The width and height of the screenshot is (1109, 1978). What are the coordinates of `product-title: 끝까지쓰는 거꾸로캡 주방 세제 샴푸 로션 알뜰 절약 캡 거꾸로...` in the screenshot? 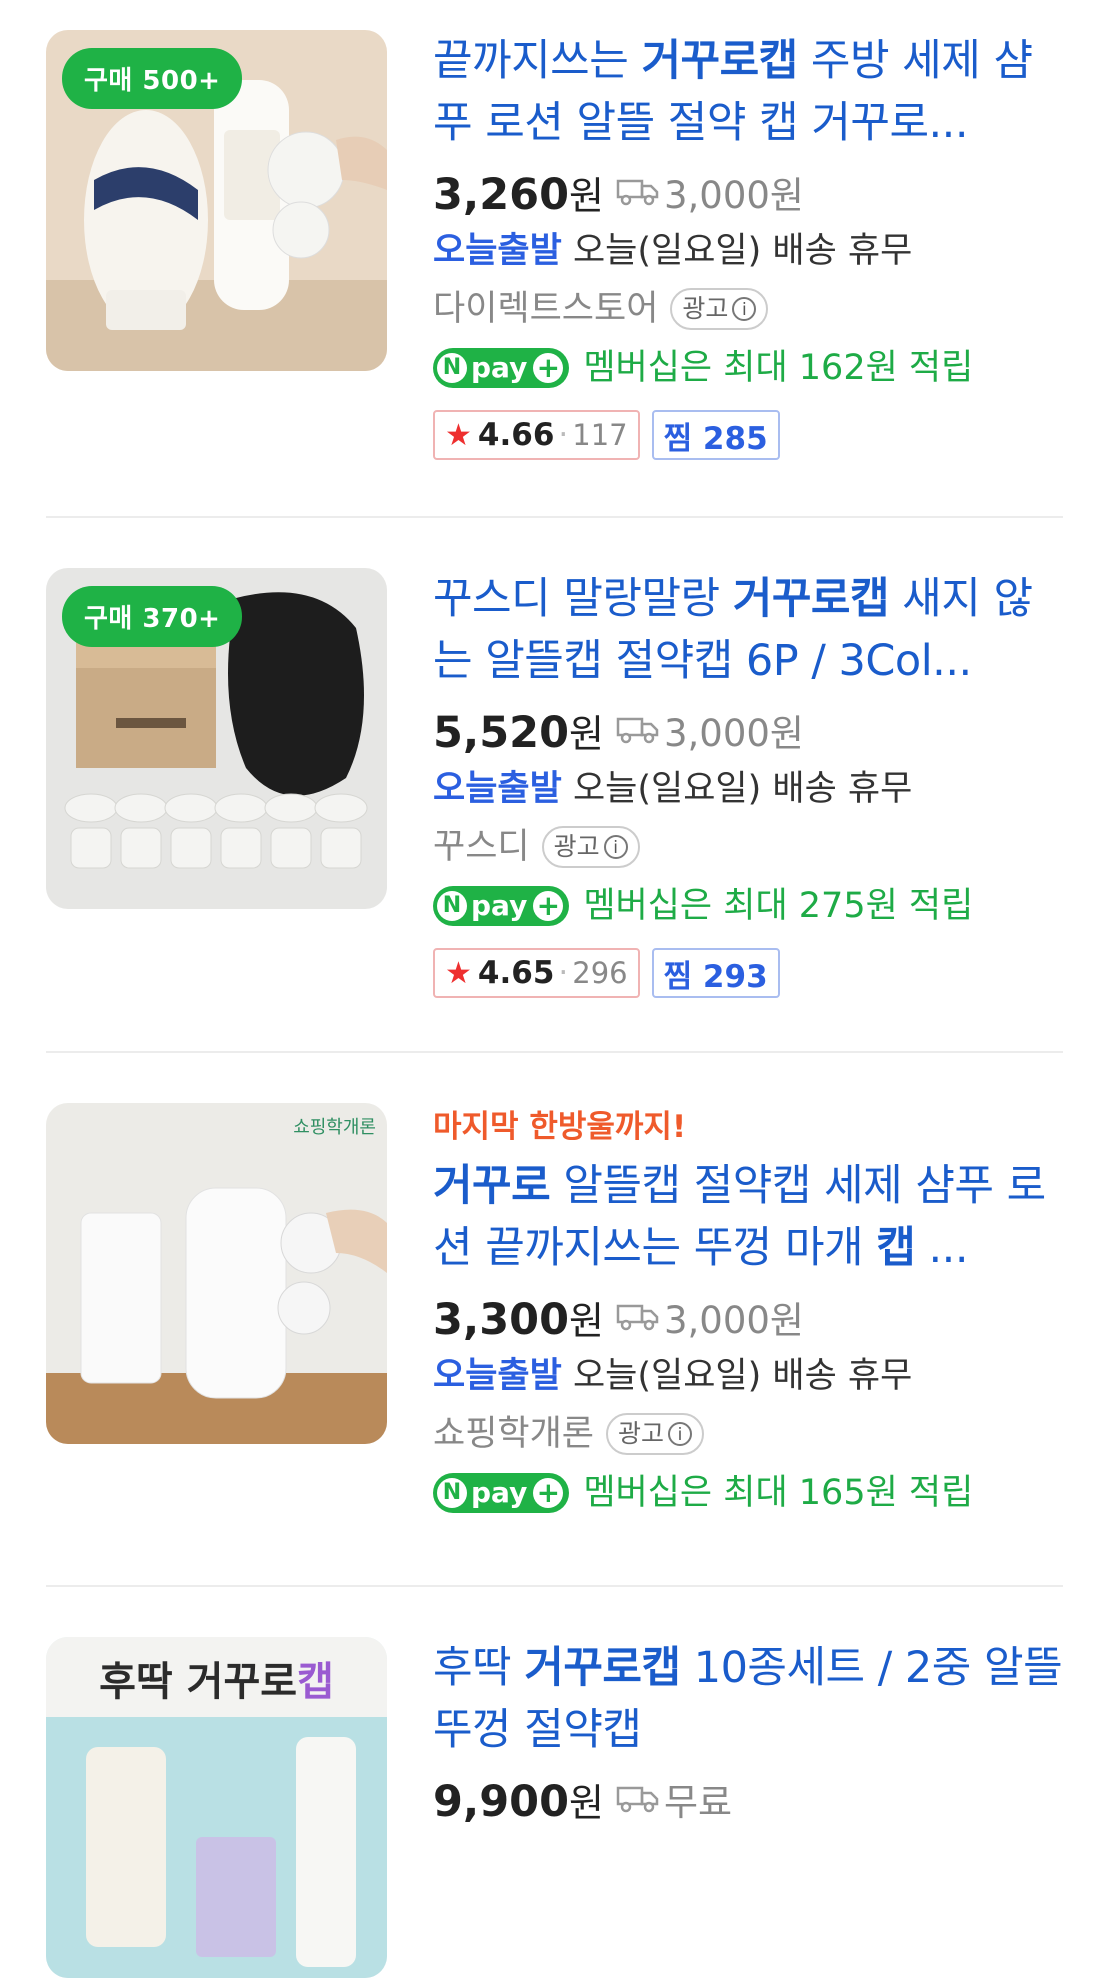 It's located at (748, 92).